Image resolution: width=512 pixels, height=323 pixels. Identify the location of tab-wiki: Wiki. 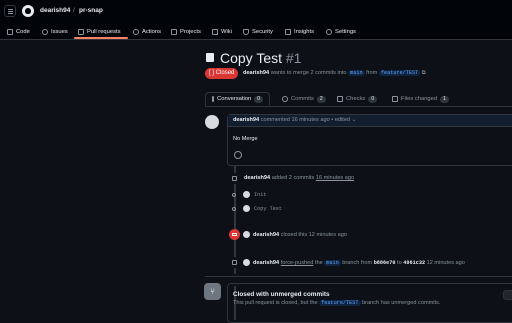
(222, 32).